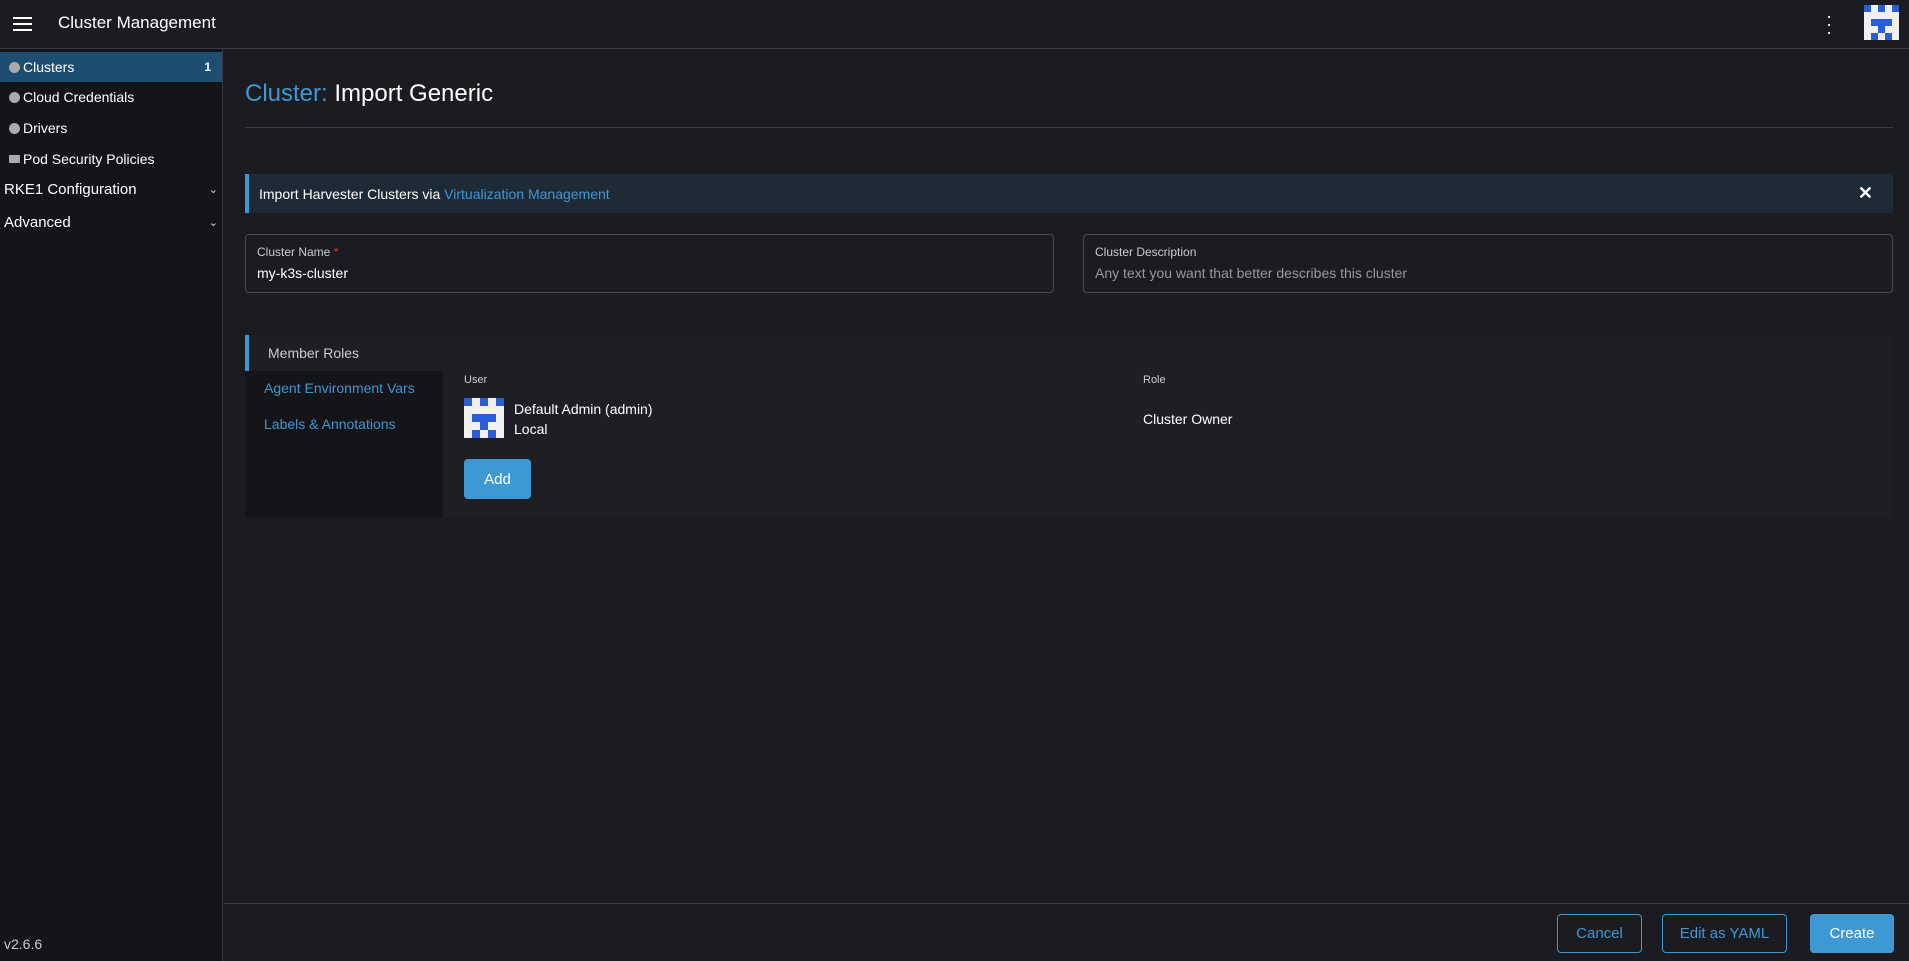 The image size is (1909, 961). I want to click on group-label: Advanced, so click(37, 222).